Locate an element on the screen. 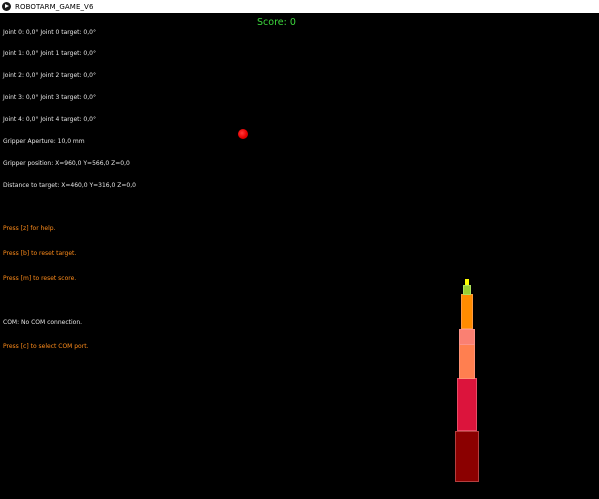 The height and width of the screenshot is (499, 599). gripper-aperture-readout: Gripper Aperture: 10,0 mm is located at coordinates (44, 142).